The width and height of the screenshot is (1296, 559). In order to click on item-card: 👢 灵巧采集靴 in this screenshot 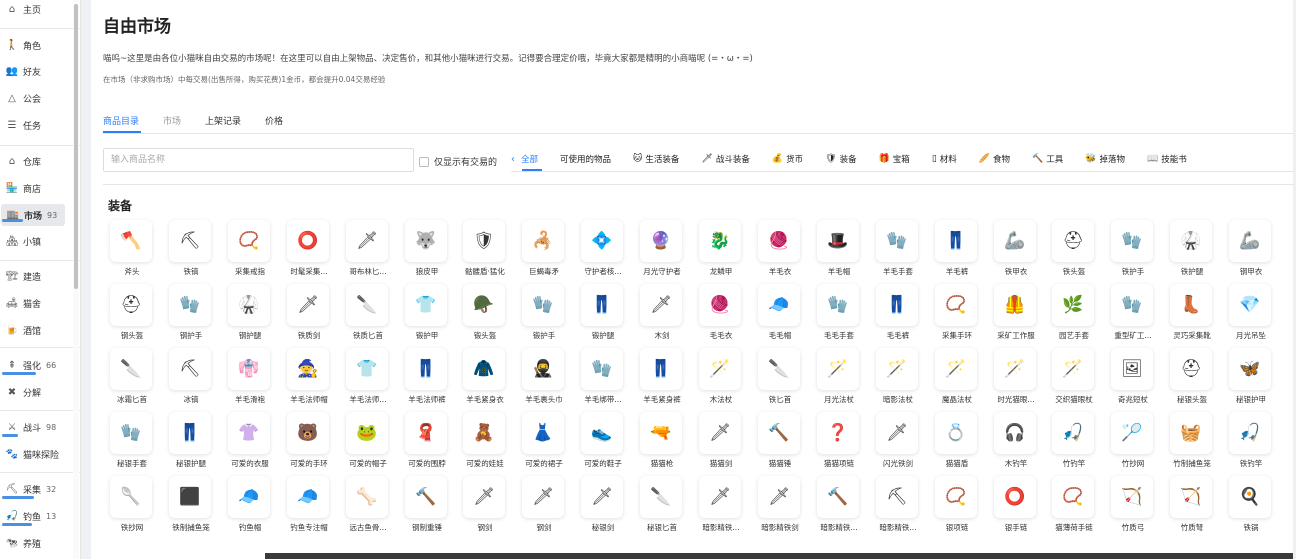, I will do `click(1192, 315)`.